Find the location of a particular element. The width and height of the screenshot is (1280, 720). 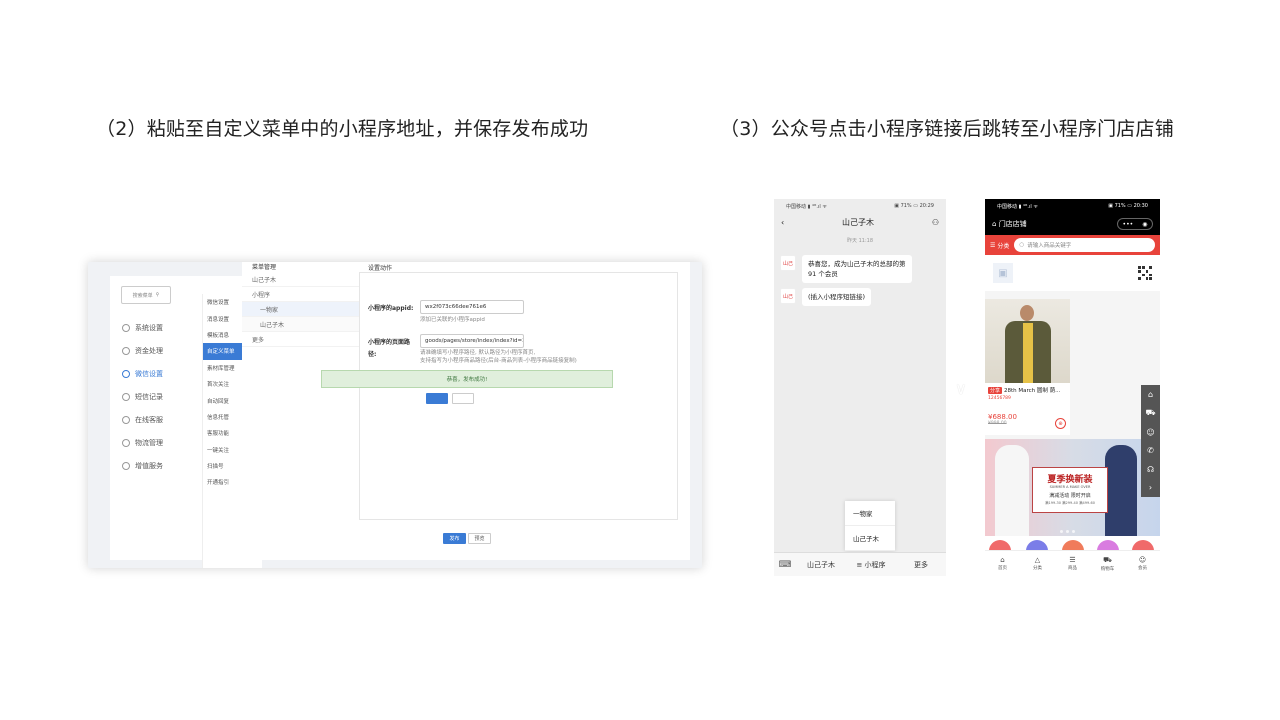

nav-item-logistics: 物流管理 is located at coordinates (151, 442).